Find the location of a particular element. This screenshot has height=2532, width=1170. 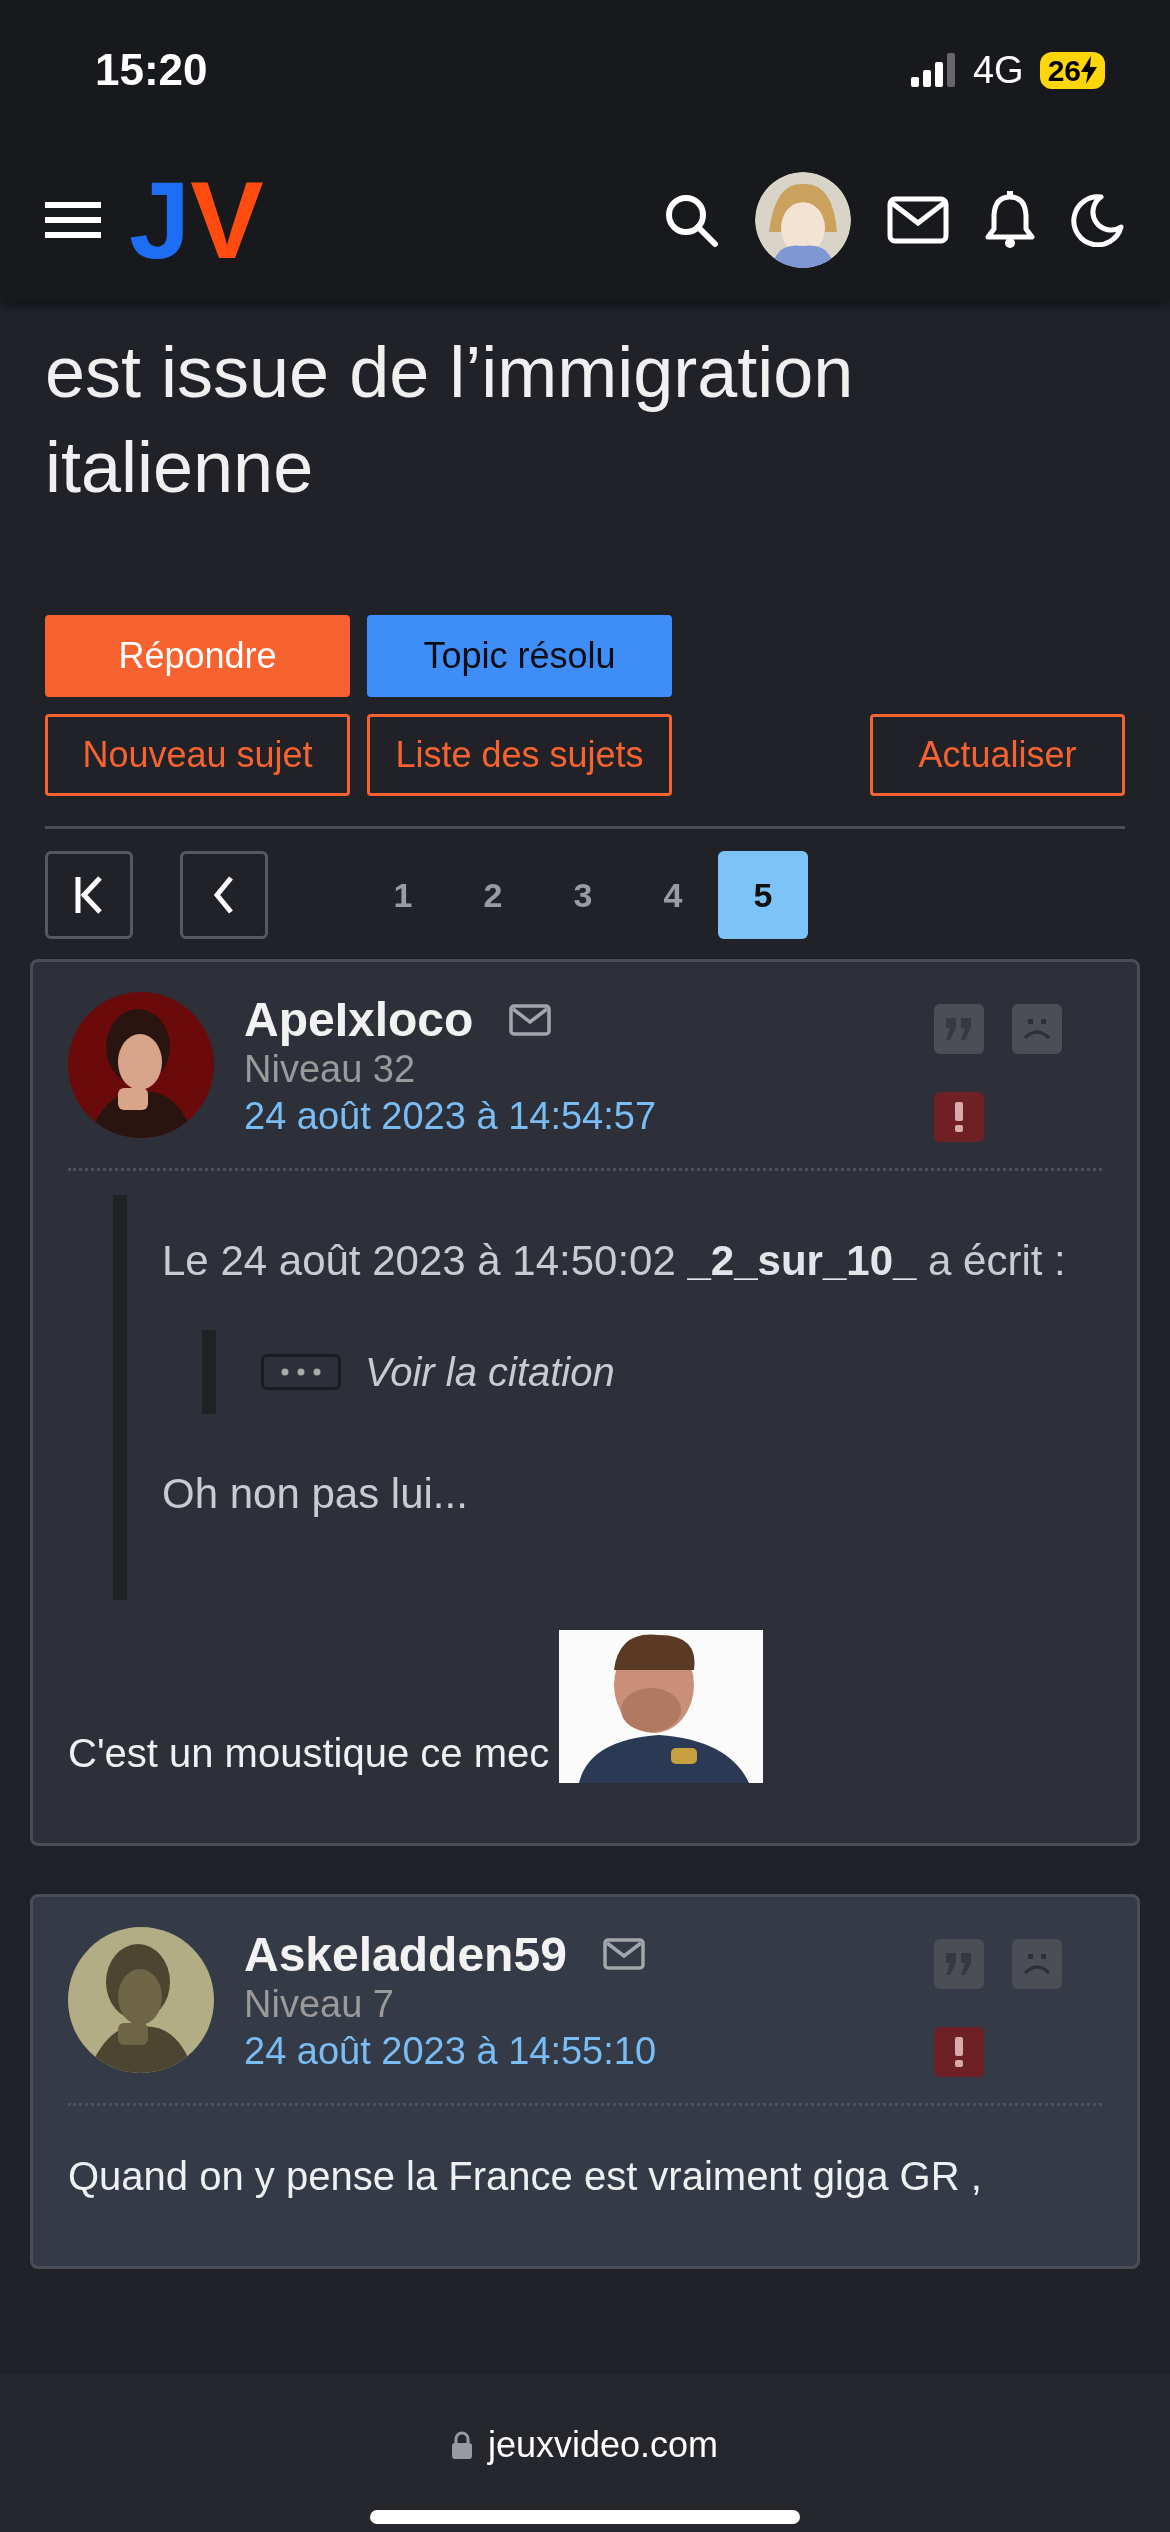

bell-icon is located at coordinates (1010, 220).